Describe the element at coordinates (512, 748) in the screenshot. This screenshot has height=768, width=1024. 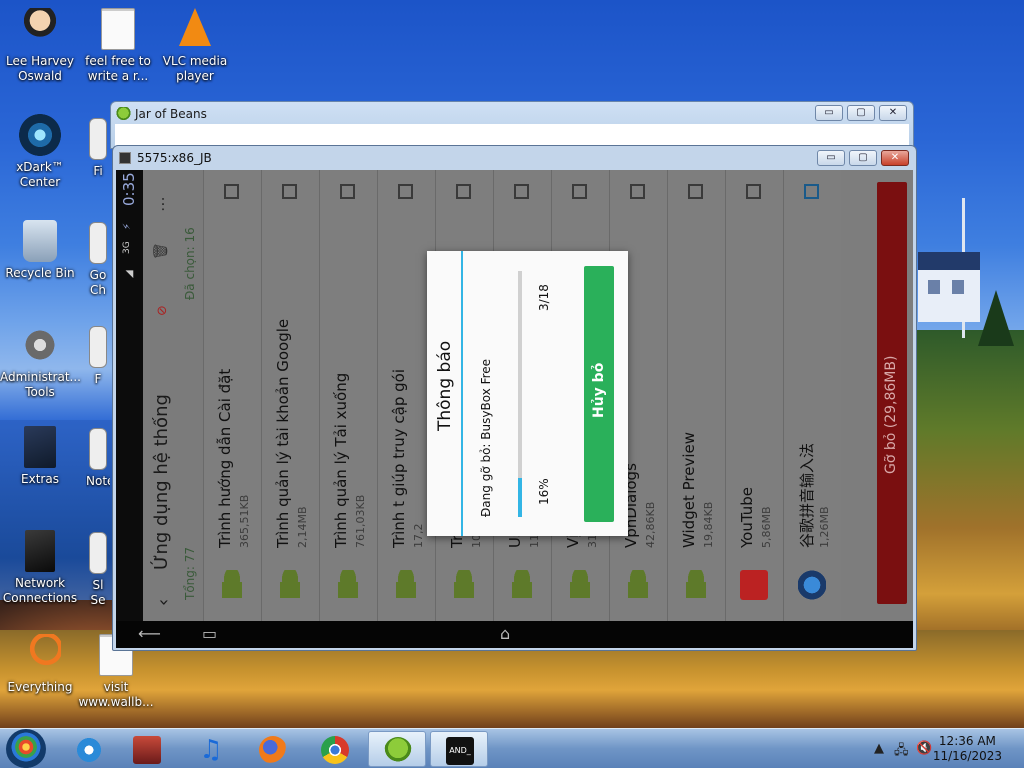
I see `taskbar: ♫ AND_ ▲ 🖧 🔇 12:36 AM 11/16/2023` at that location.